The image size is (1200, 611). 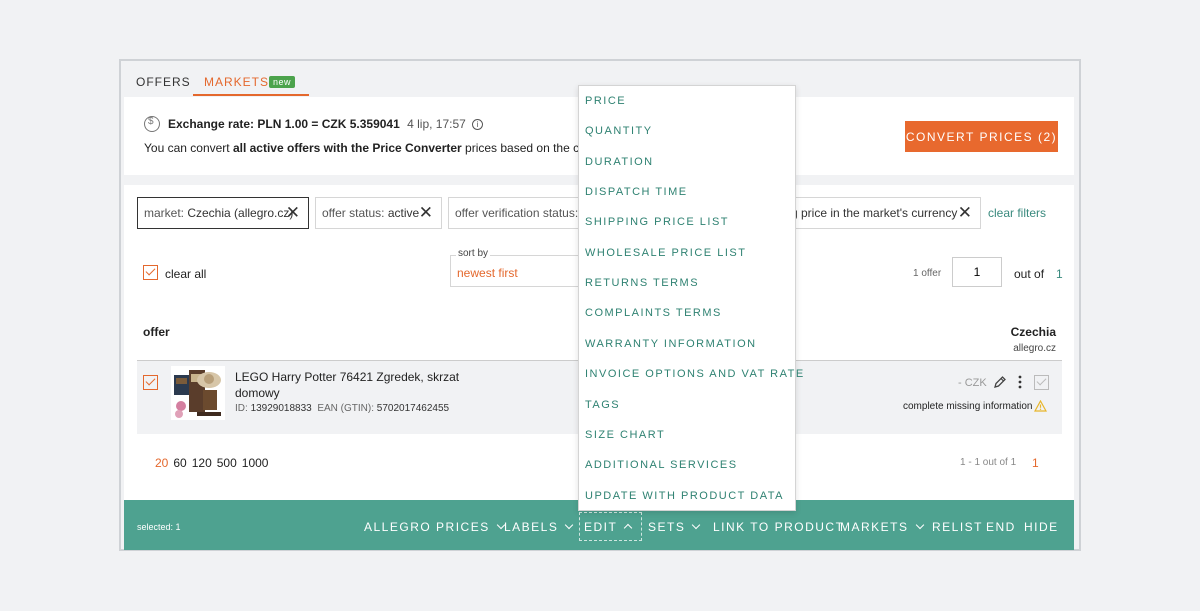 I want to click on page-size-option: 20, so click(x=161, y=463).